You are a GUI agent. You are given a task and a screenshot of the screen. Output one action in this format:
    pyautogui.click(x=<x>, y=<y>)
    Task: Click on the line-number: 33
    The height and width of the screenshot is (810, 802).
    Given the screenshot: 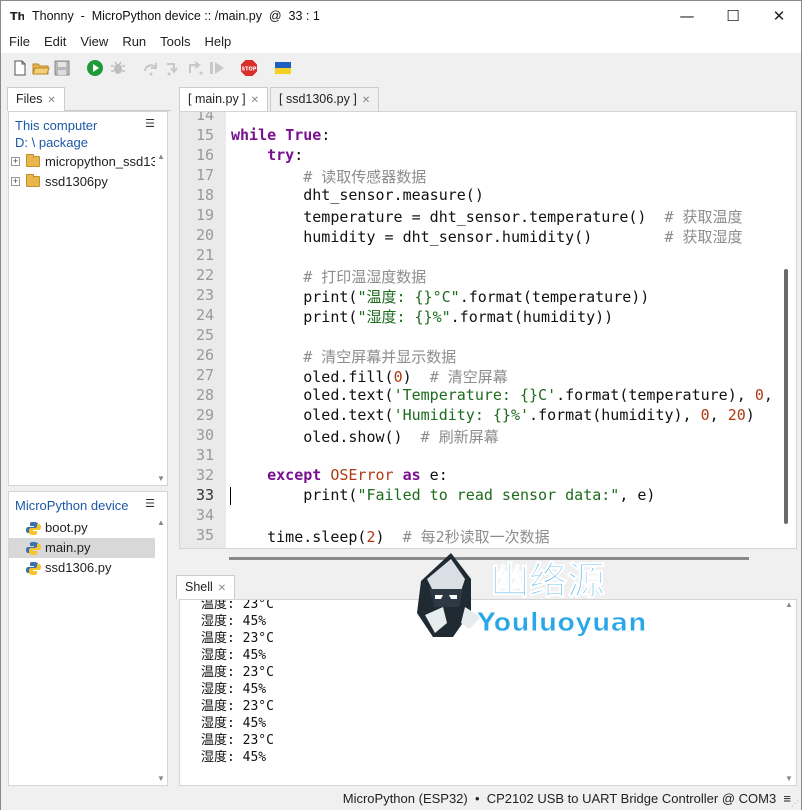 What is the action you would take?
    pyautogui.click(x=204, y=495)
    